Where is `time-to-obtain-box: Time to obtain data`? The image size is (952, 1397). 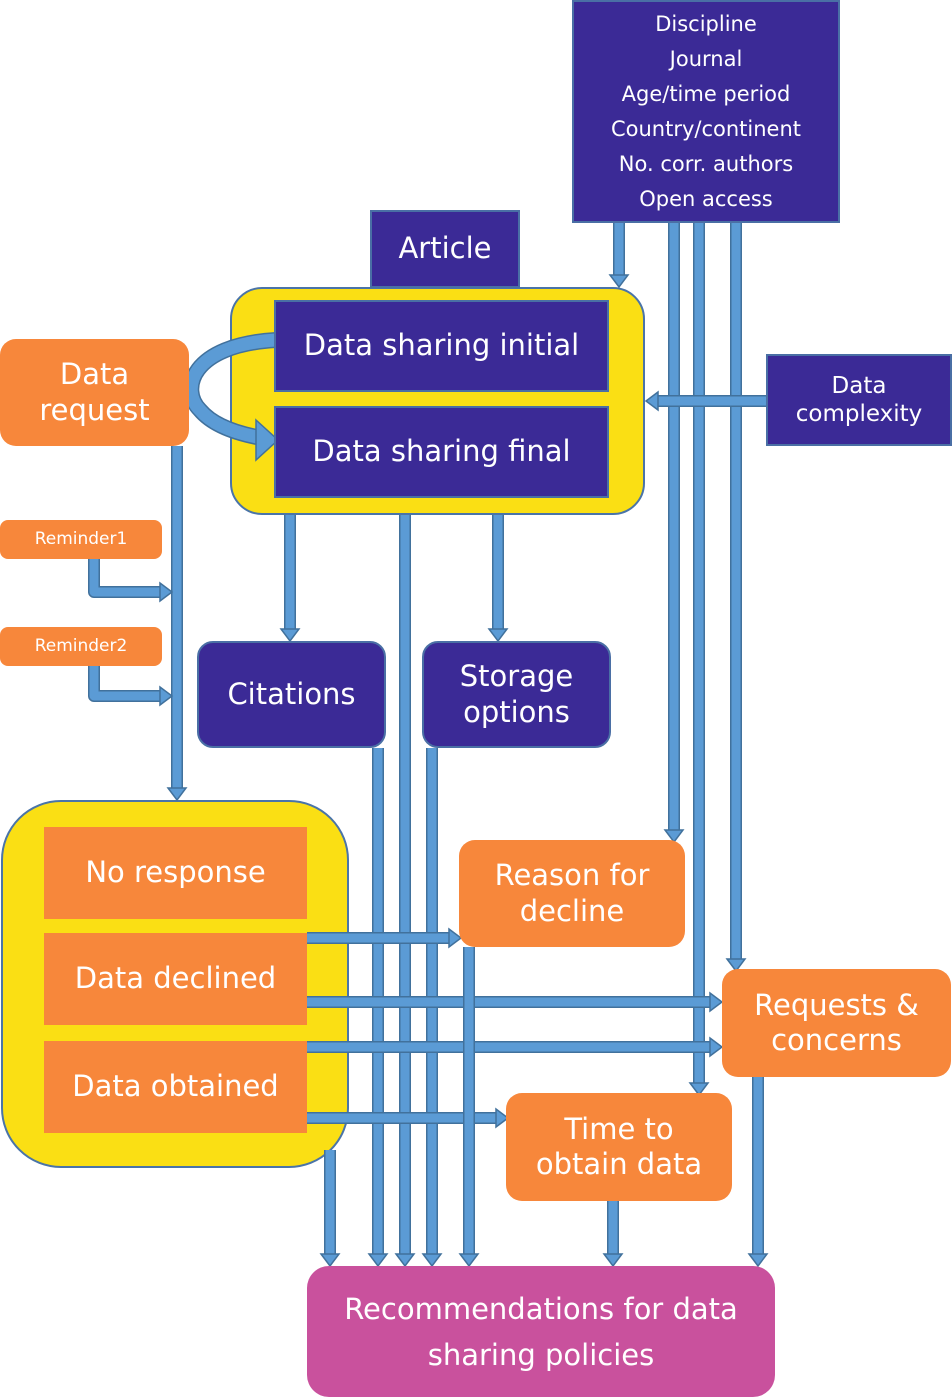 time-to-obtain-box: Time to obtain data is located at coordinates (619, 1147).